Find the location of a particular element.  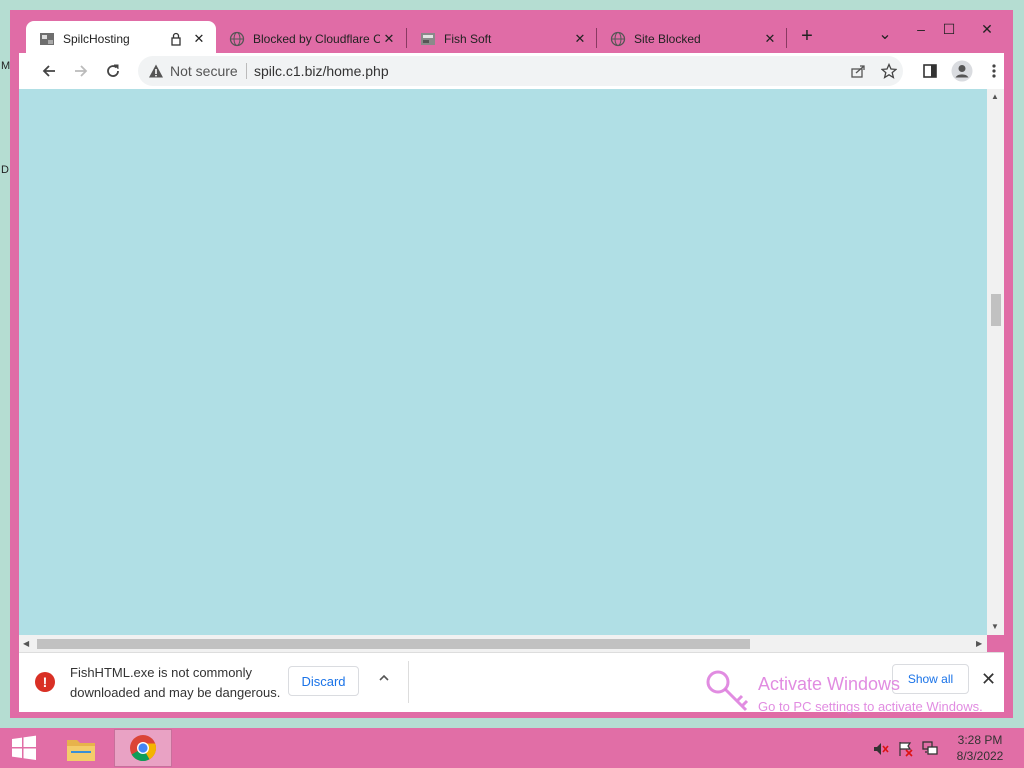

close-download-bar-icon: ✕ is located at coordinates (988, 679).